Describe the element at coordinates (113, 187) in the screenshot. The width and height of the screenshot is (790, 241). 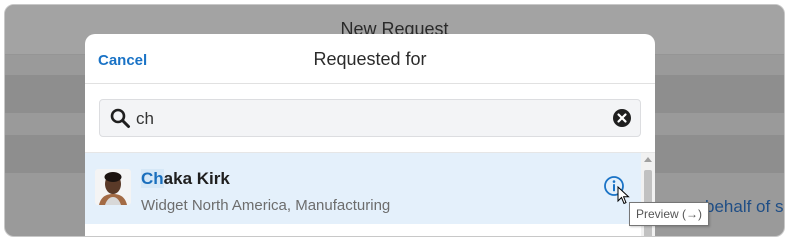
I see `avatar` at that location.